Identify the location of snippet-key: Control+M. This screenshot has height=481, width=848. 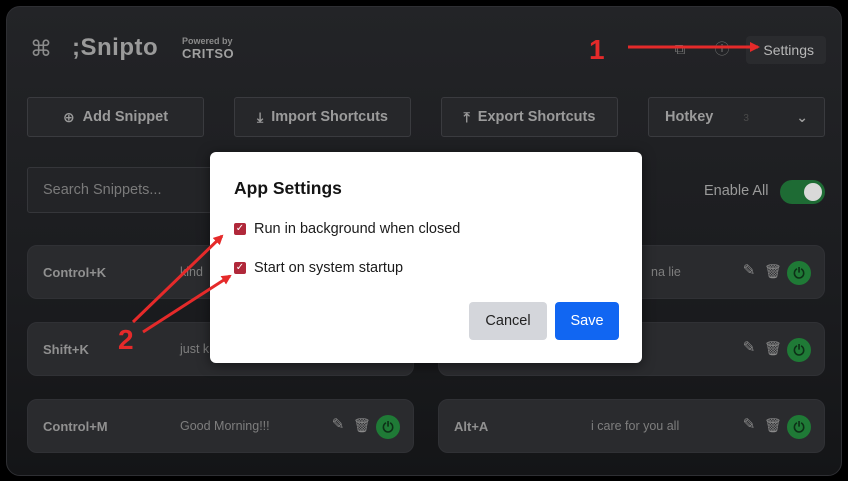
(75, 426).